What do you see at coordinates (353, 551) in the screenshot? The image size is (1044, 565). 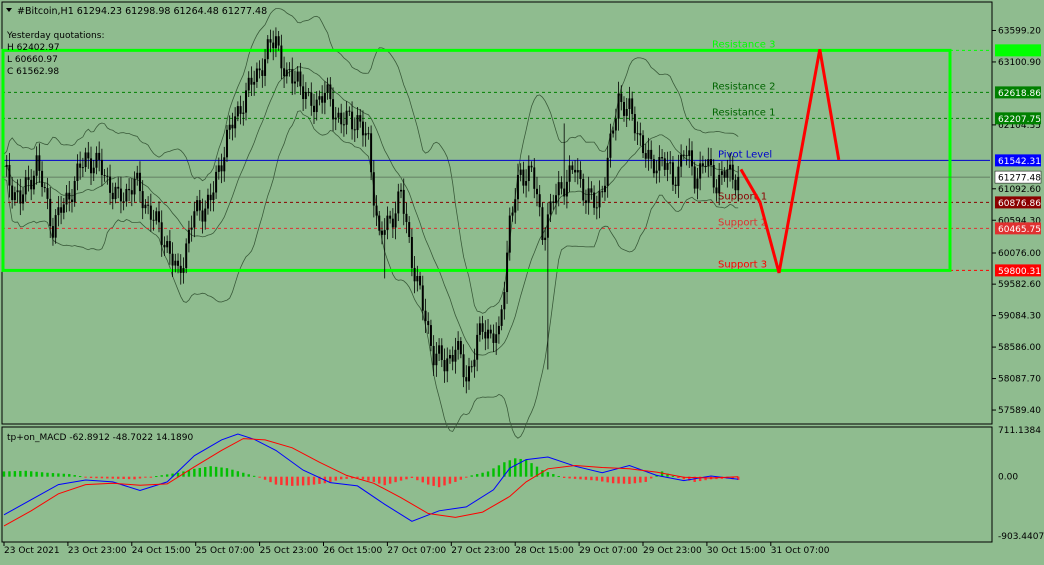 I see `time-tick-label: 26 Oct 15:00` at bounding box center [353, 551].